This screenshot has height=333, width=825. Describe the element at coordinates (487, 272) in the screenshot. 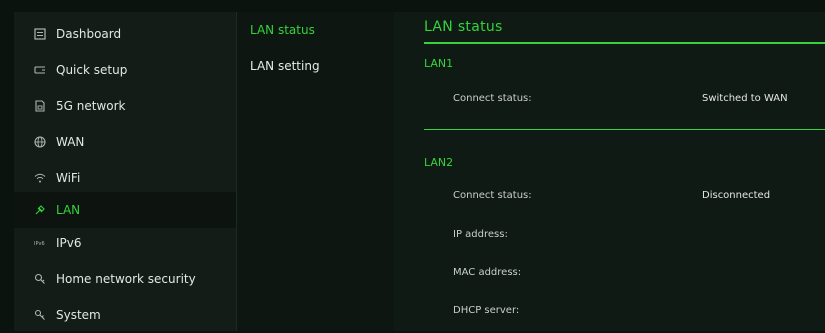

I see `lan2-mac-address-label: MAC address:` at that location.